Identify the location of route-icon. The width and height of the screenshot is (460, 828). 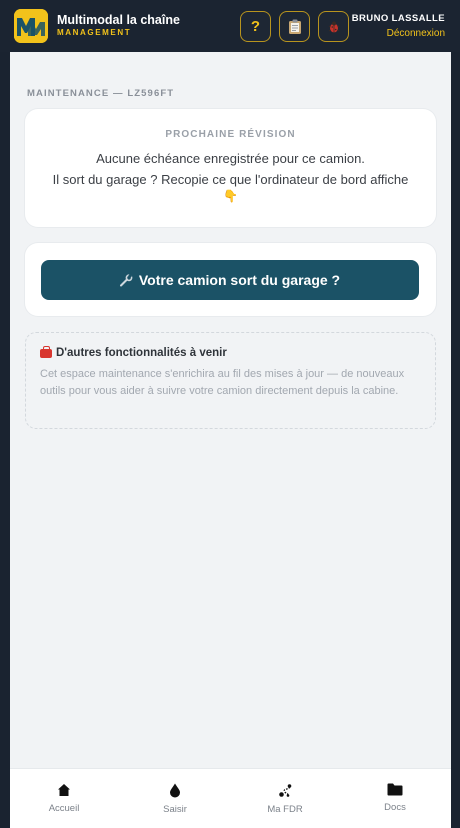
(284, 790).